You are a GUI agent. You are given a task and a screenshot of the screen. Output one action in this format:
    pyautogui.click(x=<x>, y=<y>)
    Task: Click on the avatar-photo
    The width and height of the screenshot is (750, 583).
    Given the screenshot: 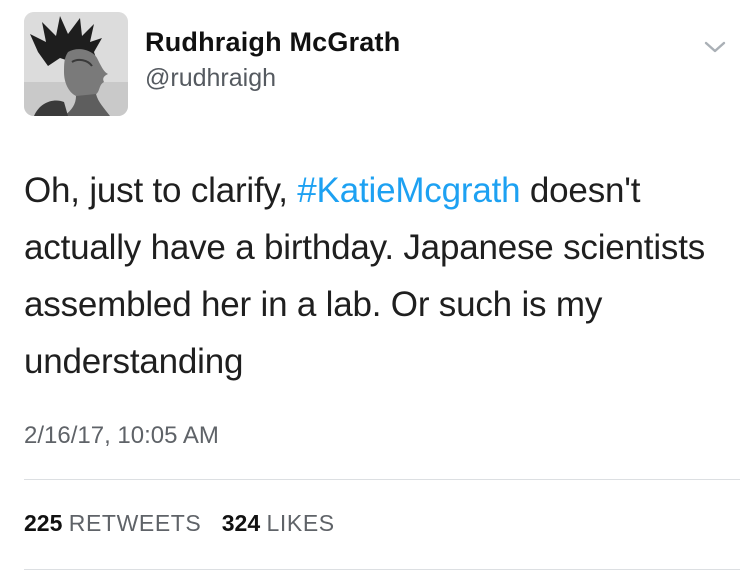 What is the action you would take?
    pyautogui.click(x=76, y=64)
    